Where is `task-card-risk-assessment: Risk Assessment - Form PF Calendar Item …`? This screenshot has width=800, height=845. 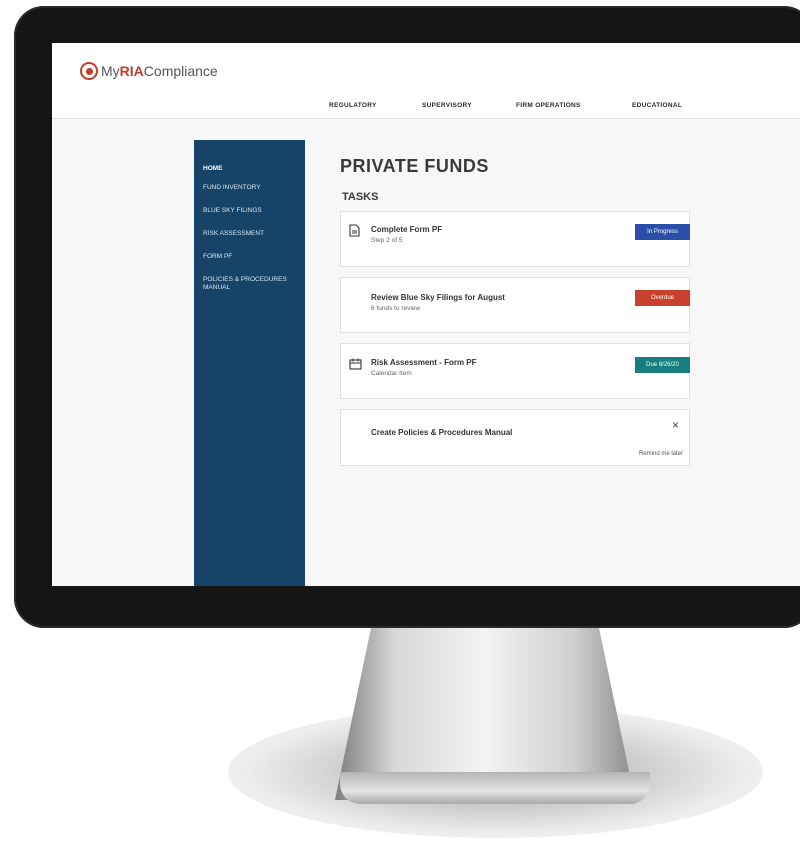 task-card-risk-assessment: Risk Assessment - Form PF Calendar Item … is located at coordinates (515, 371).